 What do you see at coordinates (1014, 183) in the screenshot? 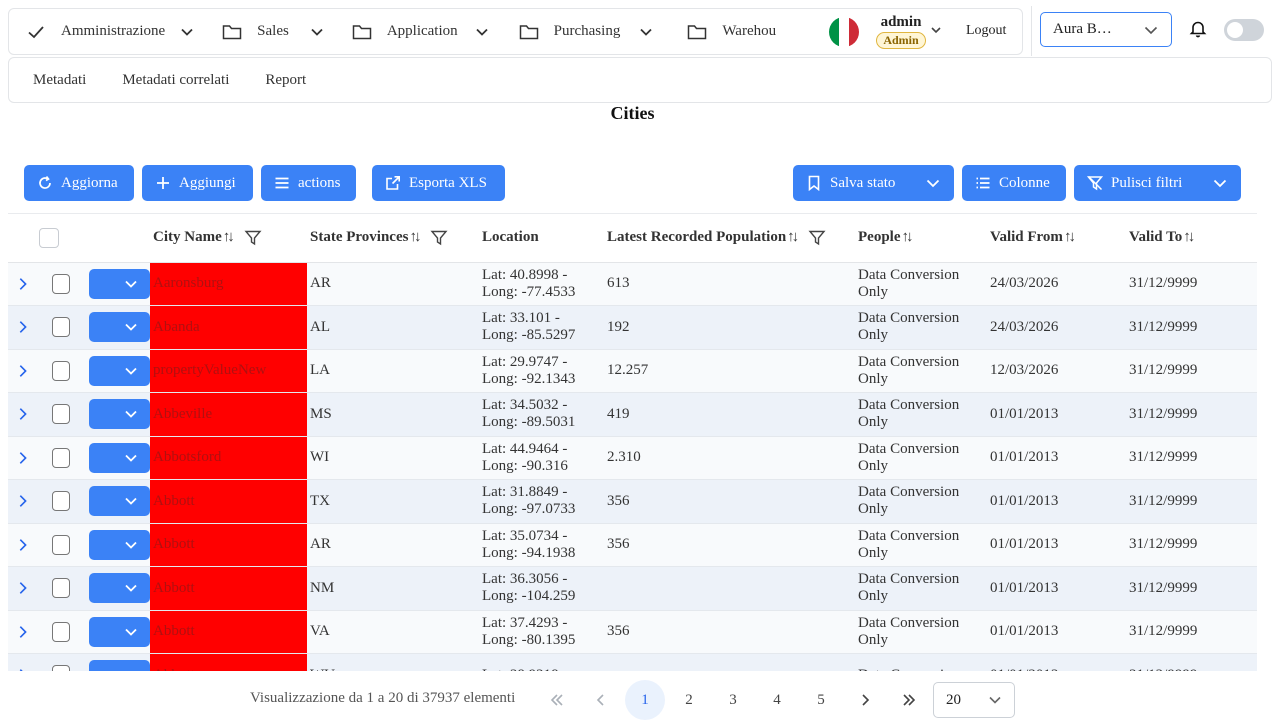
I see `columns-button: Colonne` at bounding box center [1014, 183].